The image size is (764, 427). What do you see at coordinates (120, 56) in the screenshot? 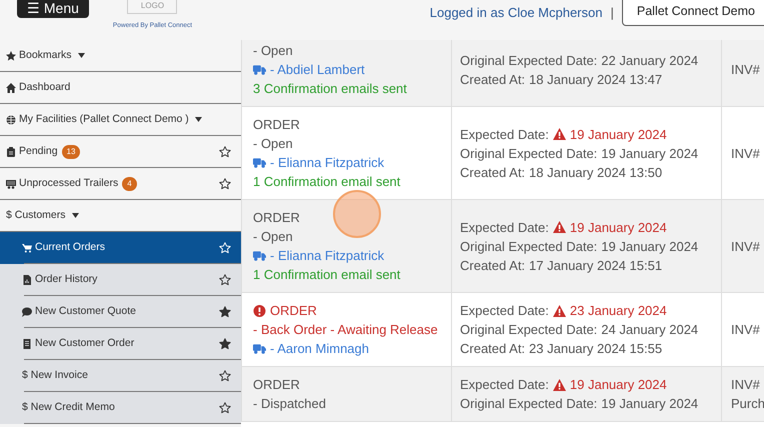
I see `sidebar-item: Bookmarks` at bounding box center [120, 56].